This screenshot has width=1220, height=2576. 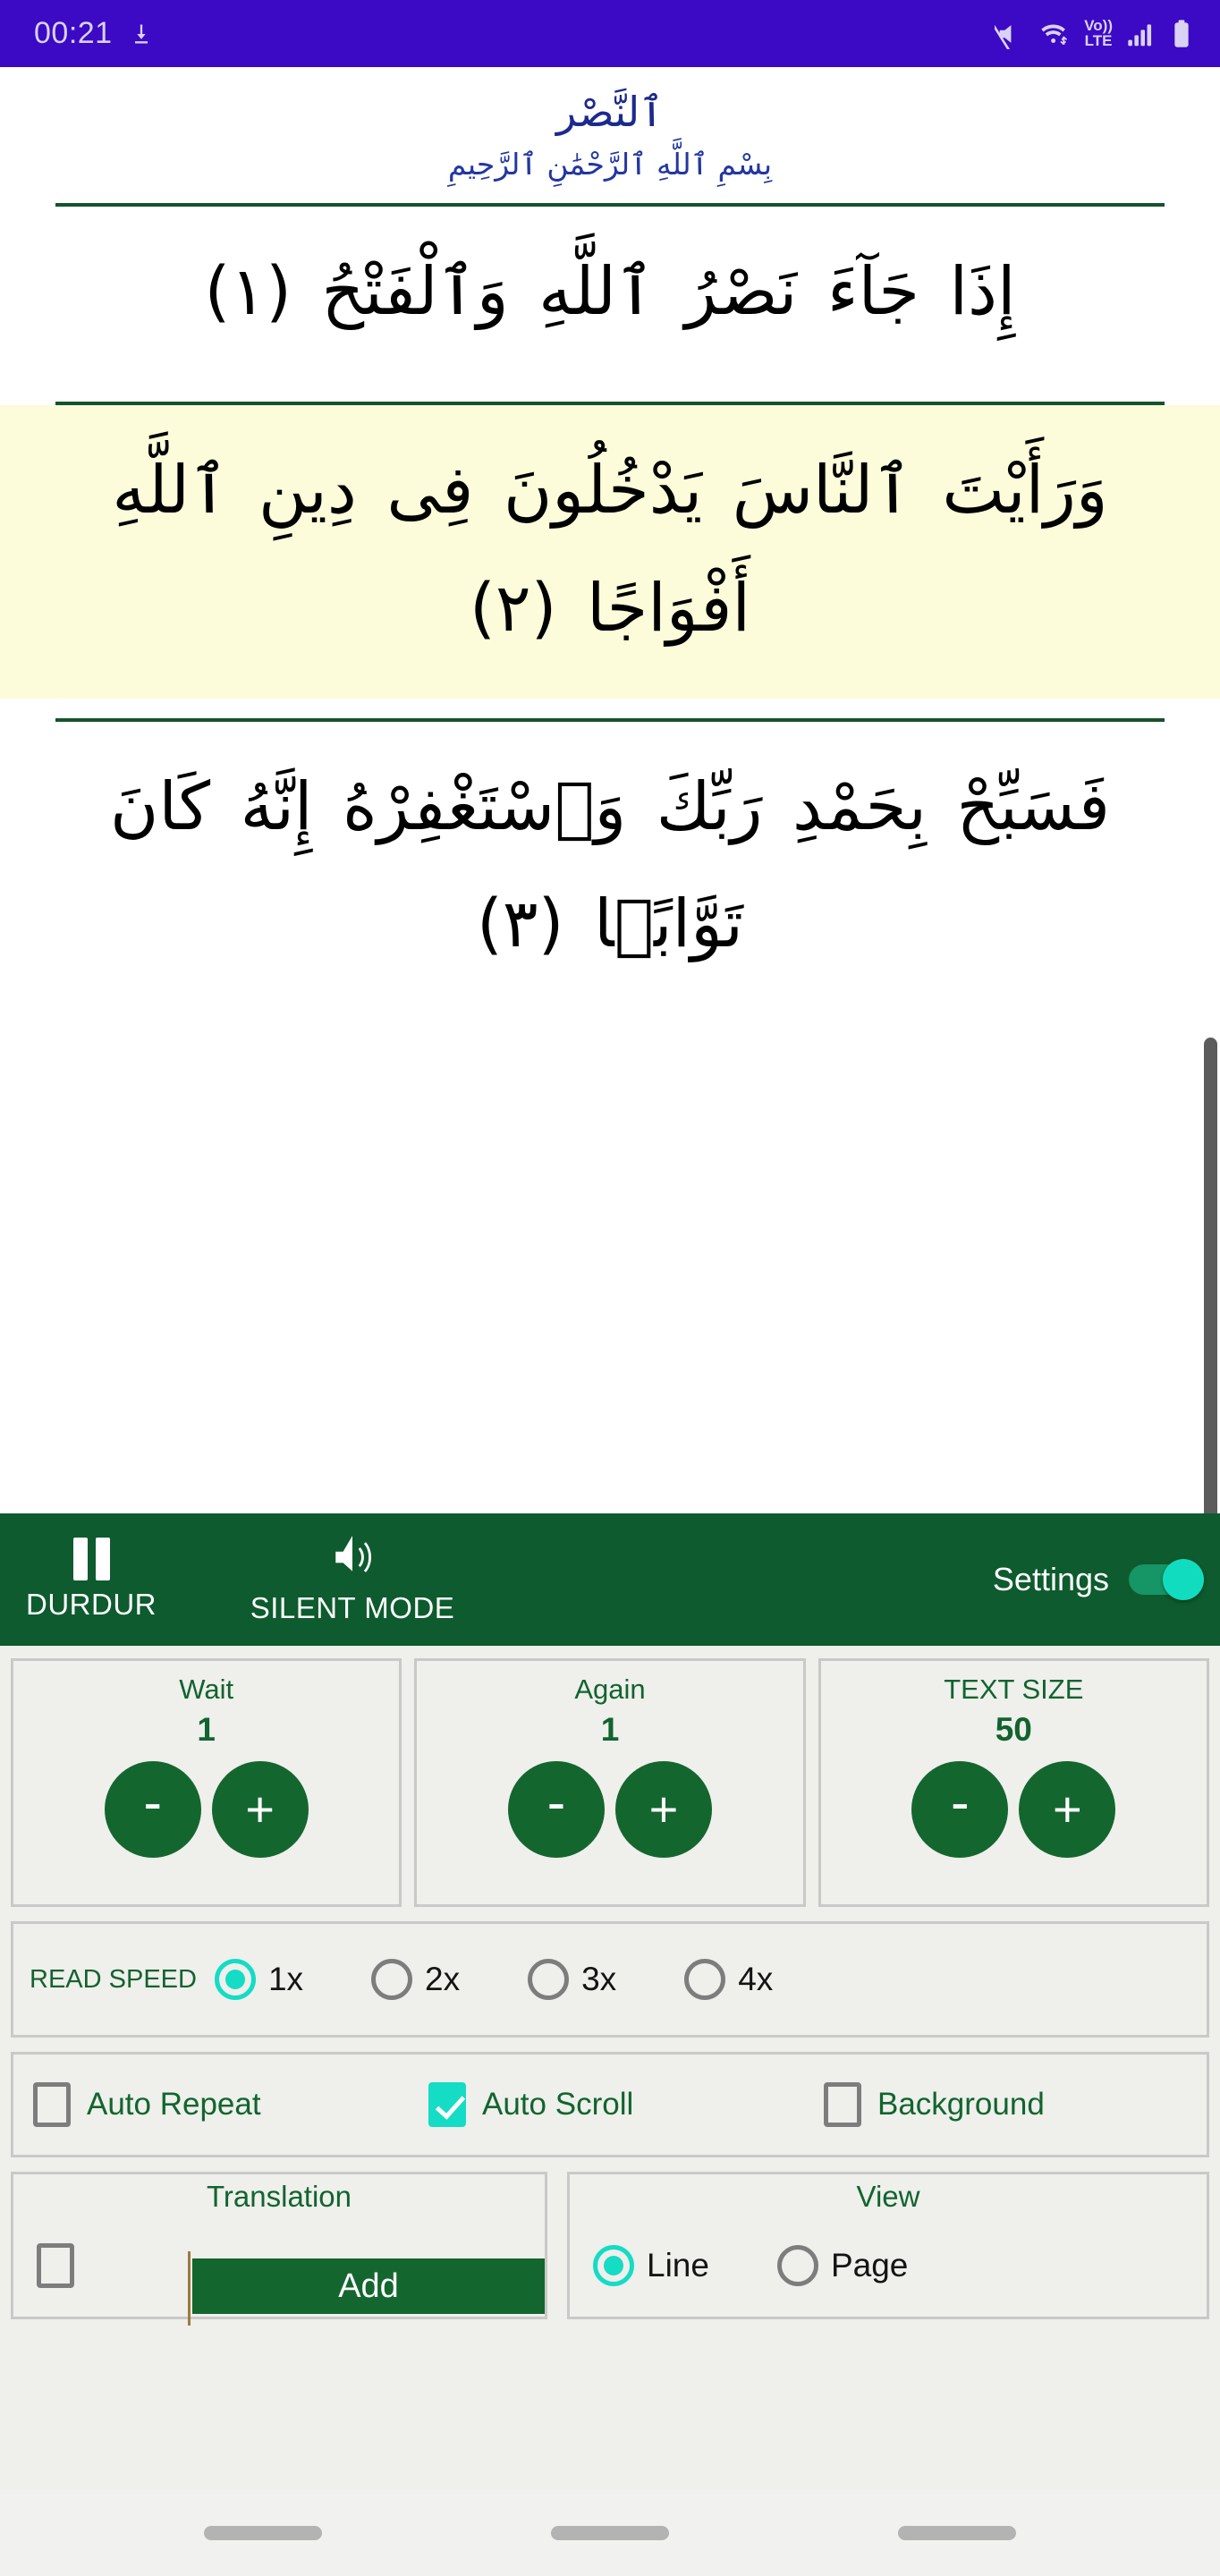 What do you see at coordinates (1013, 1729) in the screenshot?
I see `stepper-value: 50` at bounding box center [1013, 1729].